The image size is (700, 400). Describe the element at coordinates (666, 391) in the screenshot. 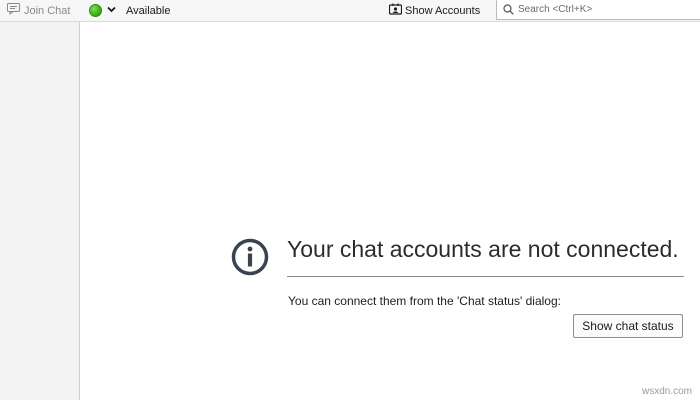

I see `watermark: wsxdn.com` at that location.